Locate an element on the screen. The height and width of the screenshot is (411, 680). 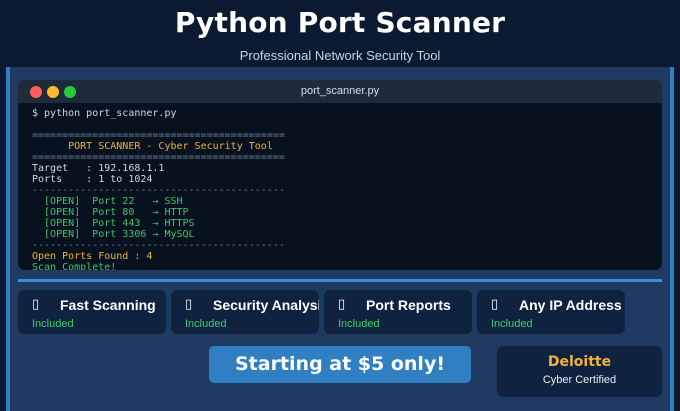
feature-card-security-analysis: ▯ Security Analysis Included is located at coordinates (245, 312).